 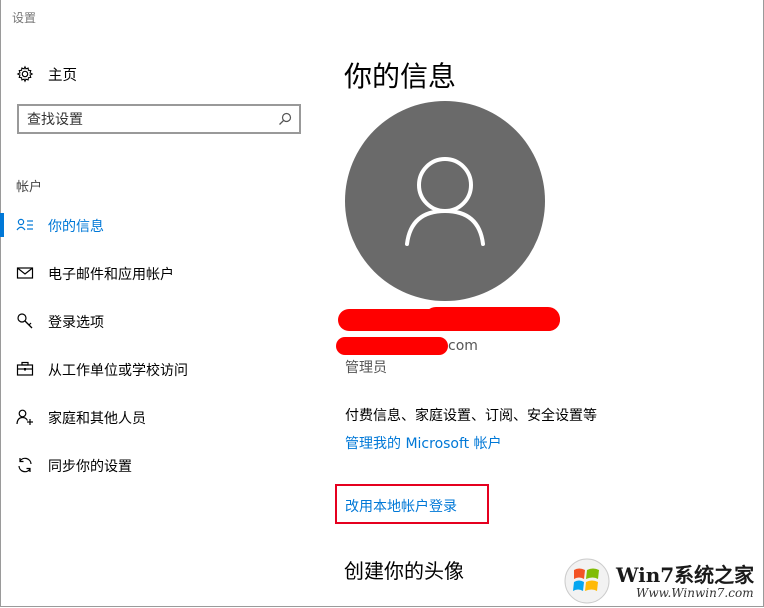 I want to click on briefcase-icon, so click(x=25, y=368).